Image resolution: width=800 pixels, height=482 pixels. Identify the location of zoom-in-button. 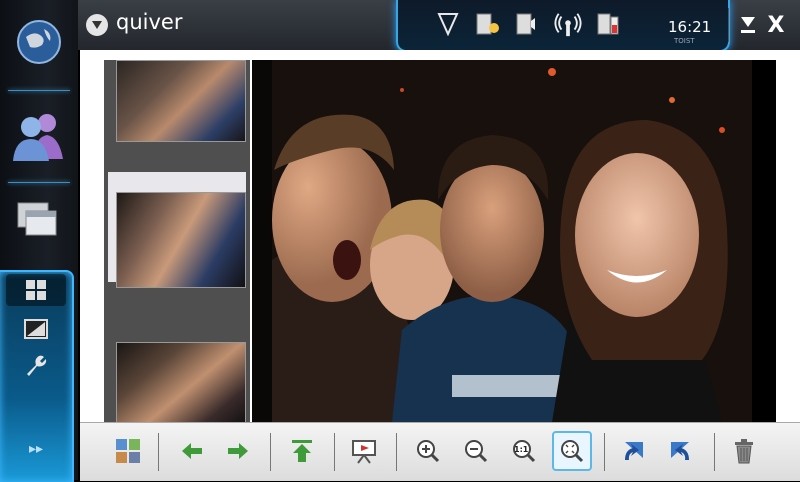
(428, 451).